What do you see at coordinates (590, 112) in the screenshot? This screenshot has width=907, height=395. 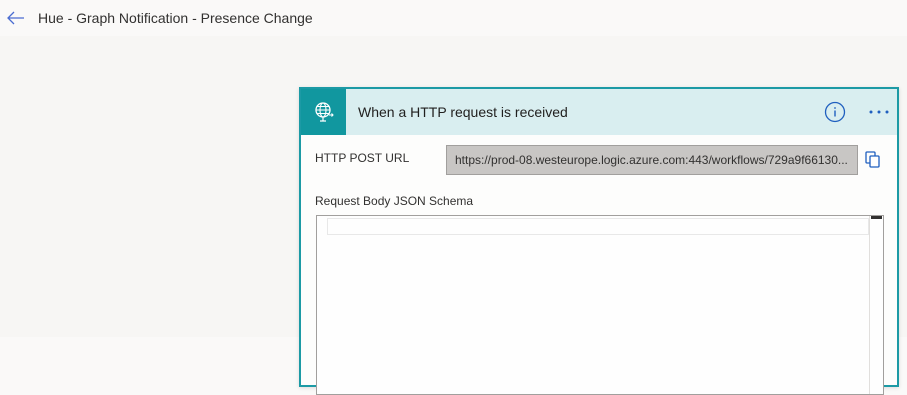 I see `trigger-card-title: When a HTTP request is received` at bounding box center [590, 112].